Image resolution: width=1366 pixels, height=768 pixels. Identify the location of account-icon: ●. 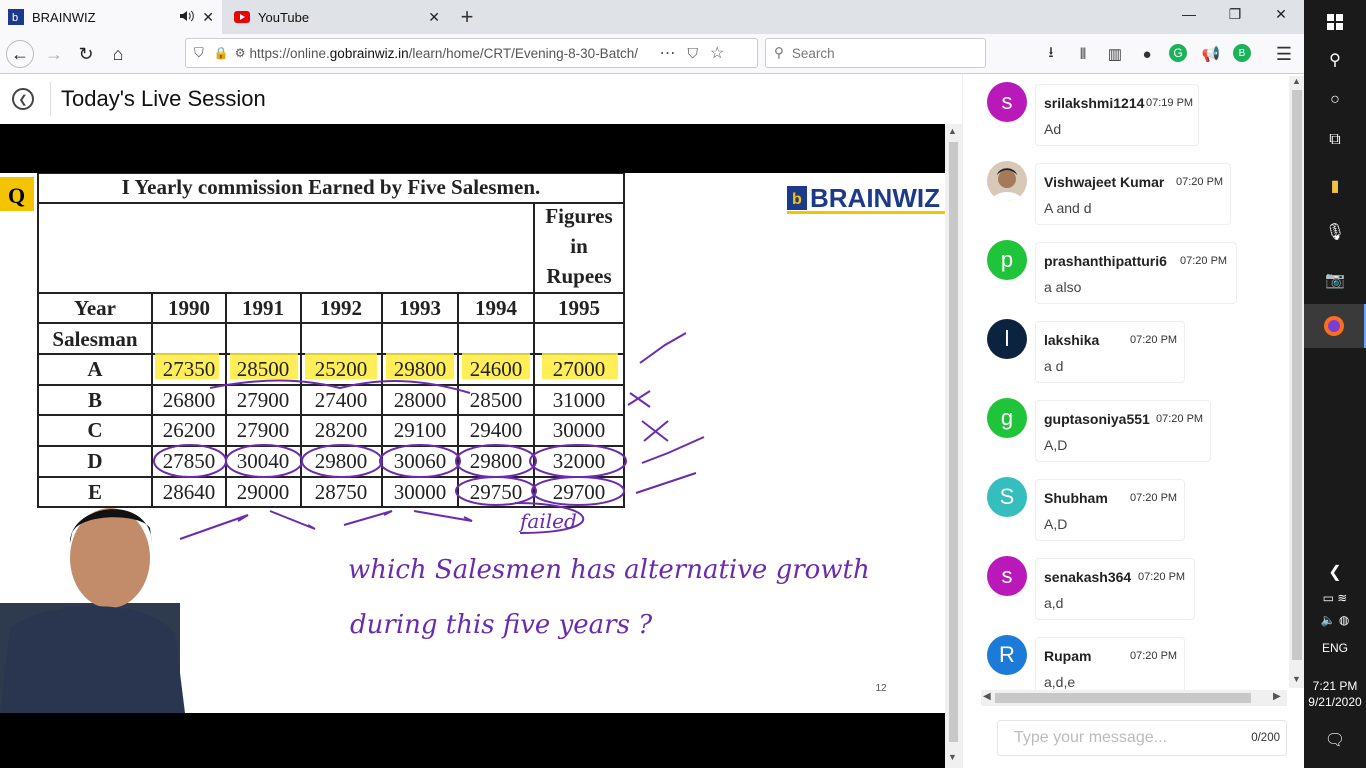
(1147, 54).